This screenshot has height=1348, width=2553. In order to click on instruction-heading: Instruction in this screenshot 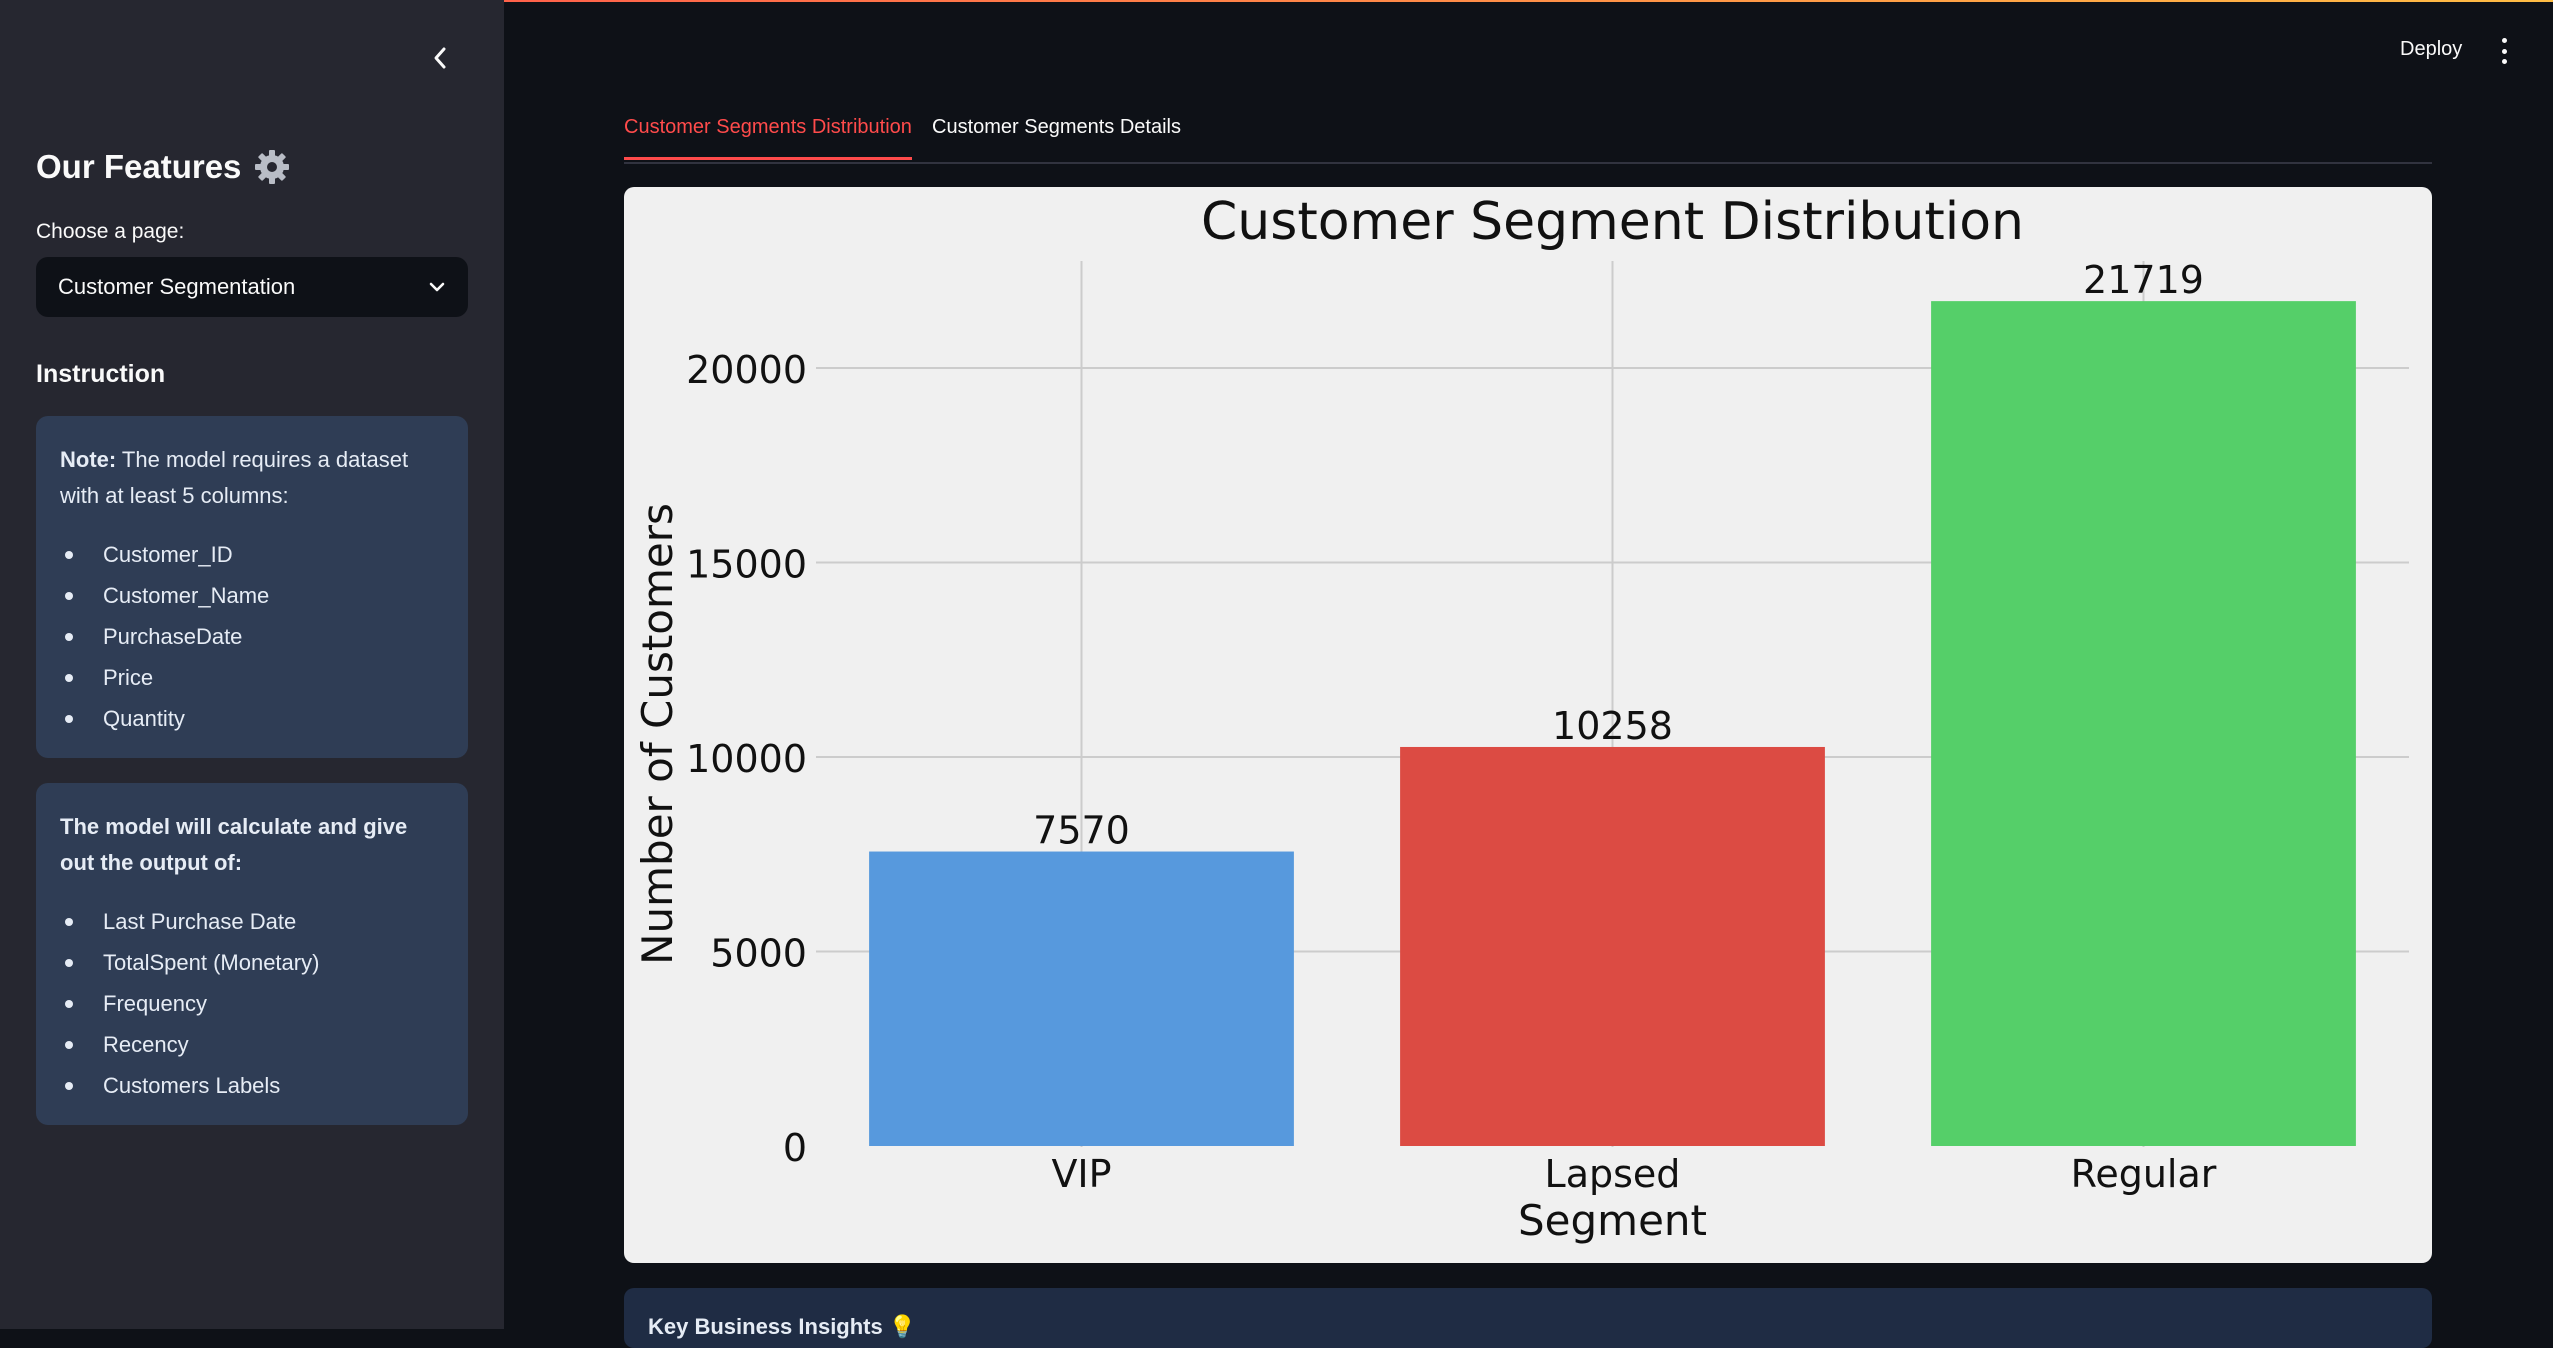, I will do `click(101, 374)`.